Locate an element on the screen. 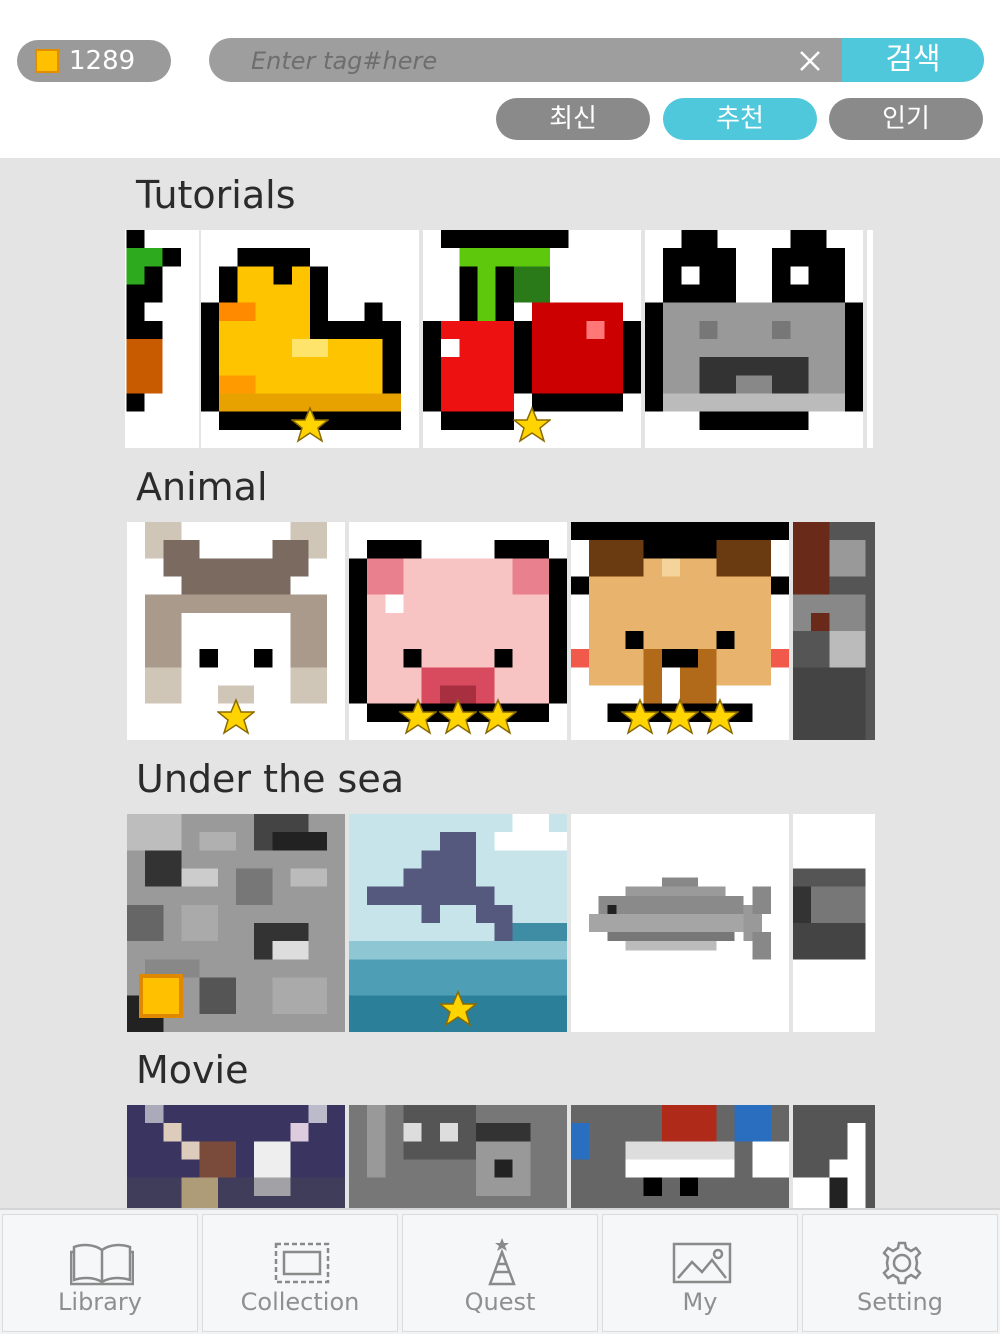 The height and width of the screenshot is (1334, 1000). coin-badge-icon is located at coordinates (161, 996).